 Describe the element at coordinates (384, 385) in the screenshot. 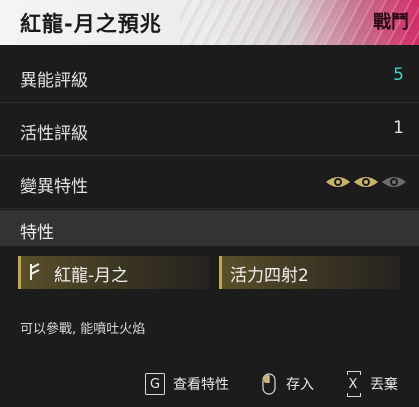

I see `discard-label: 丟棄` at that location.